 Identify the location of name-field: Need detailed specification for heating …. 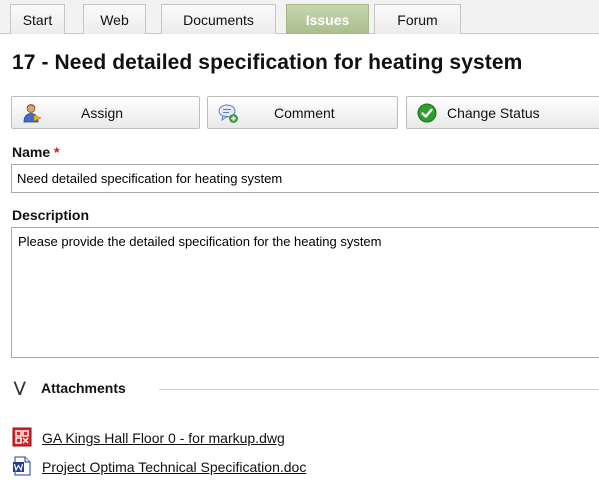
(305, 178).